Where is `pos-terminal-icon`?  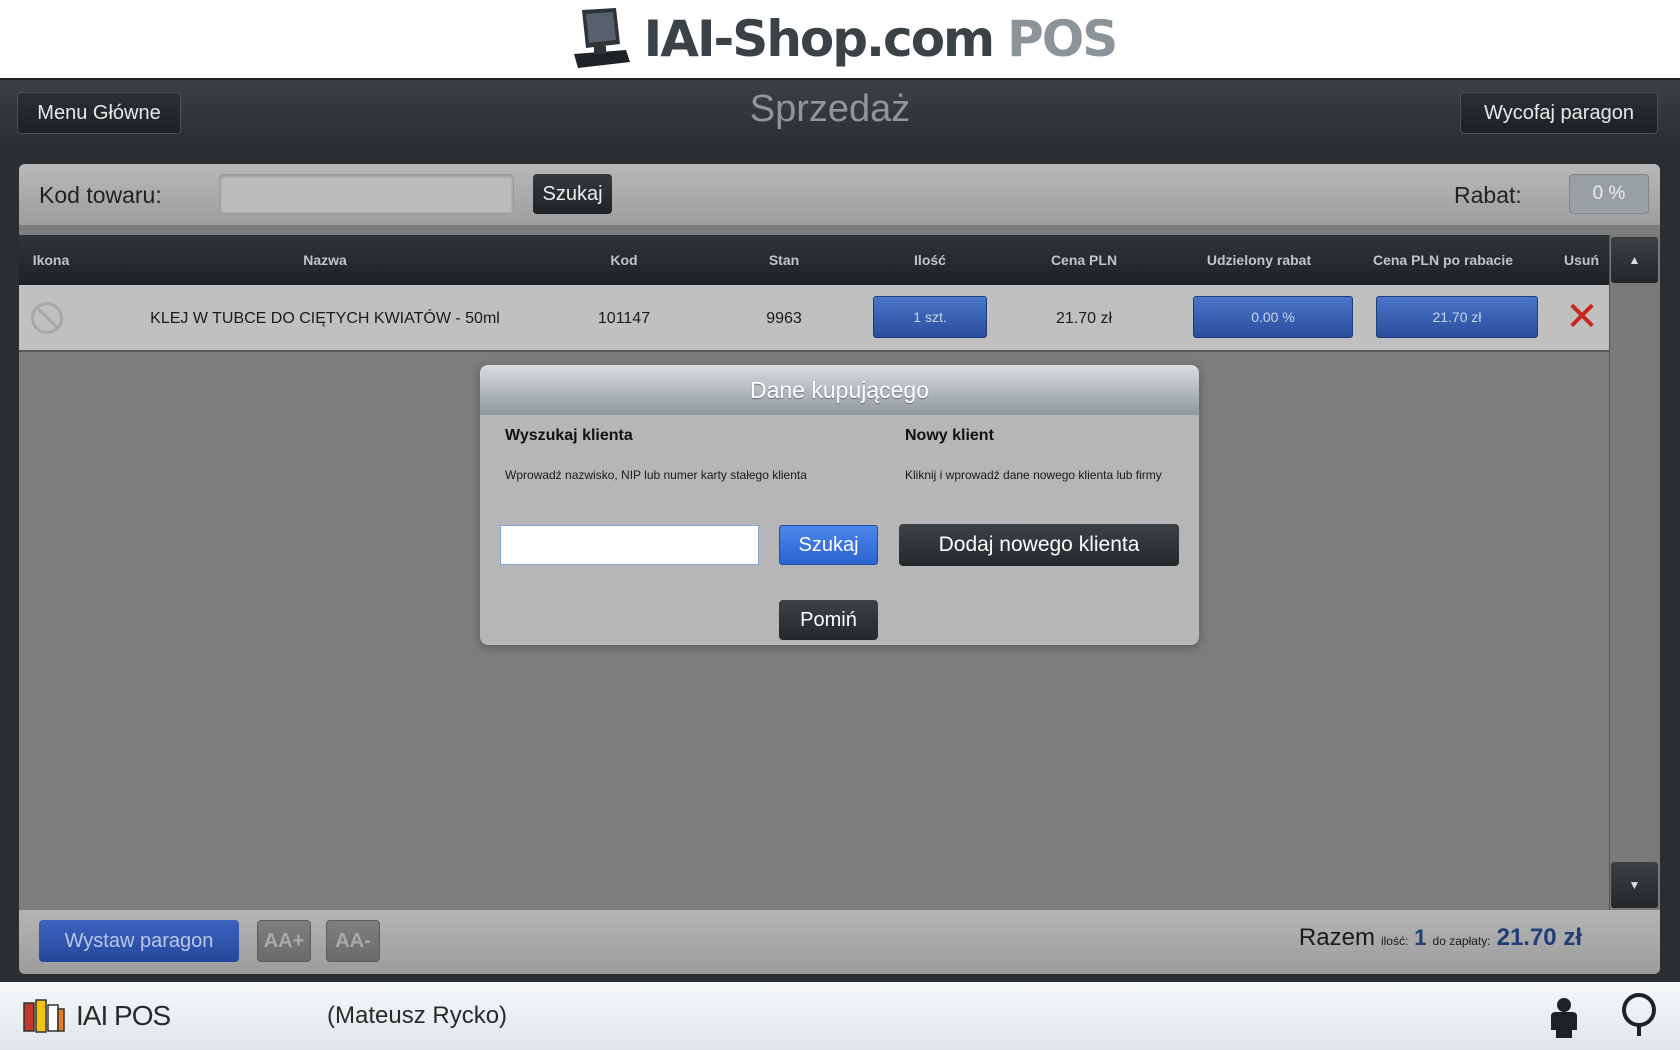
pos-terminal-icon is located at coordinates (601, 38).